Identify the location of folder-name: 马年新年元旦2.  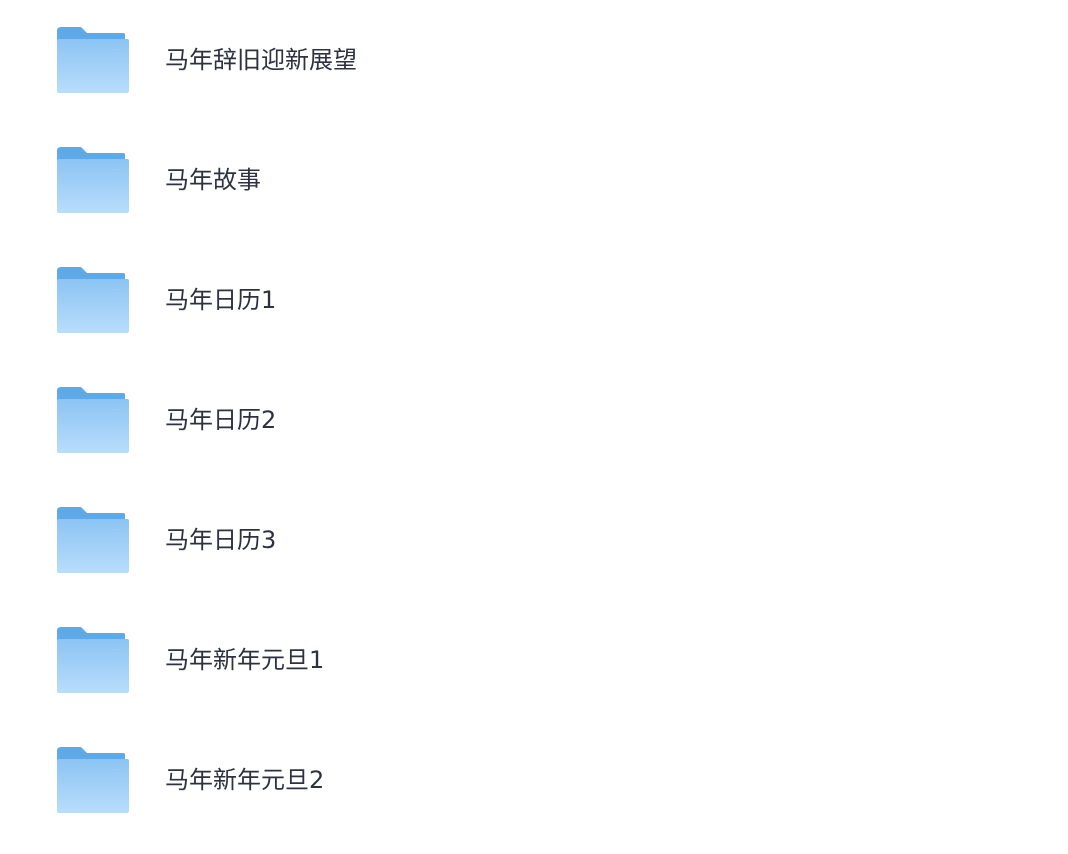
(245, 780).